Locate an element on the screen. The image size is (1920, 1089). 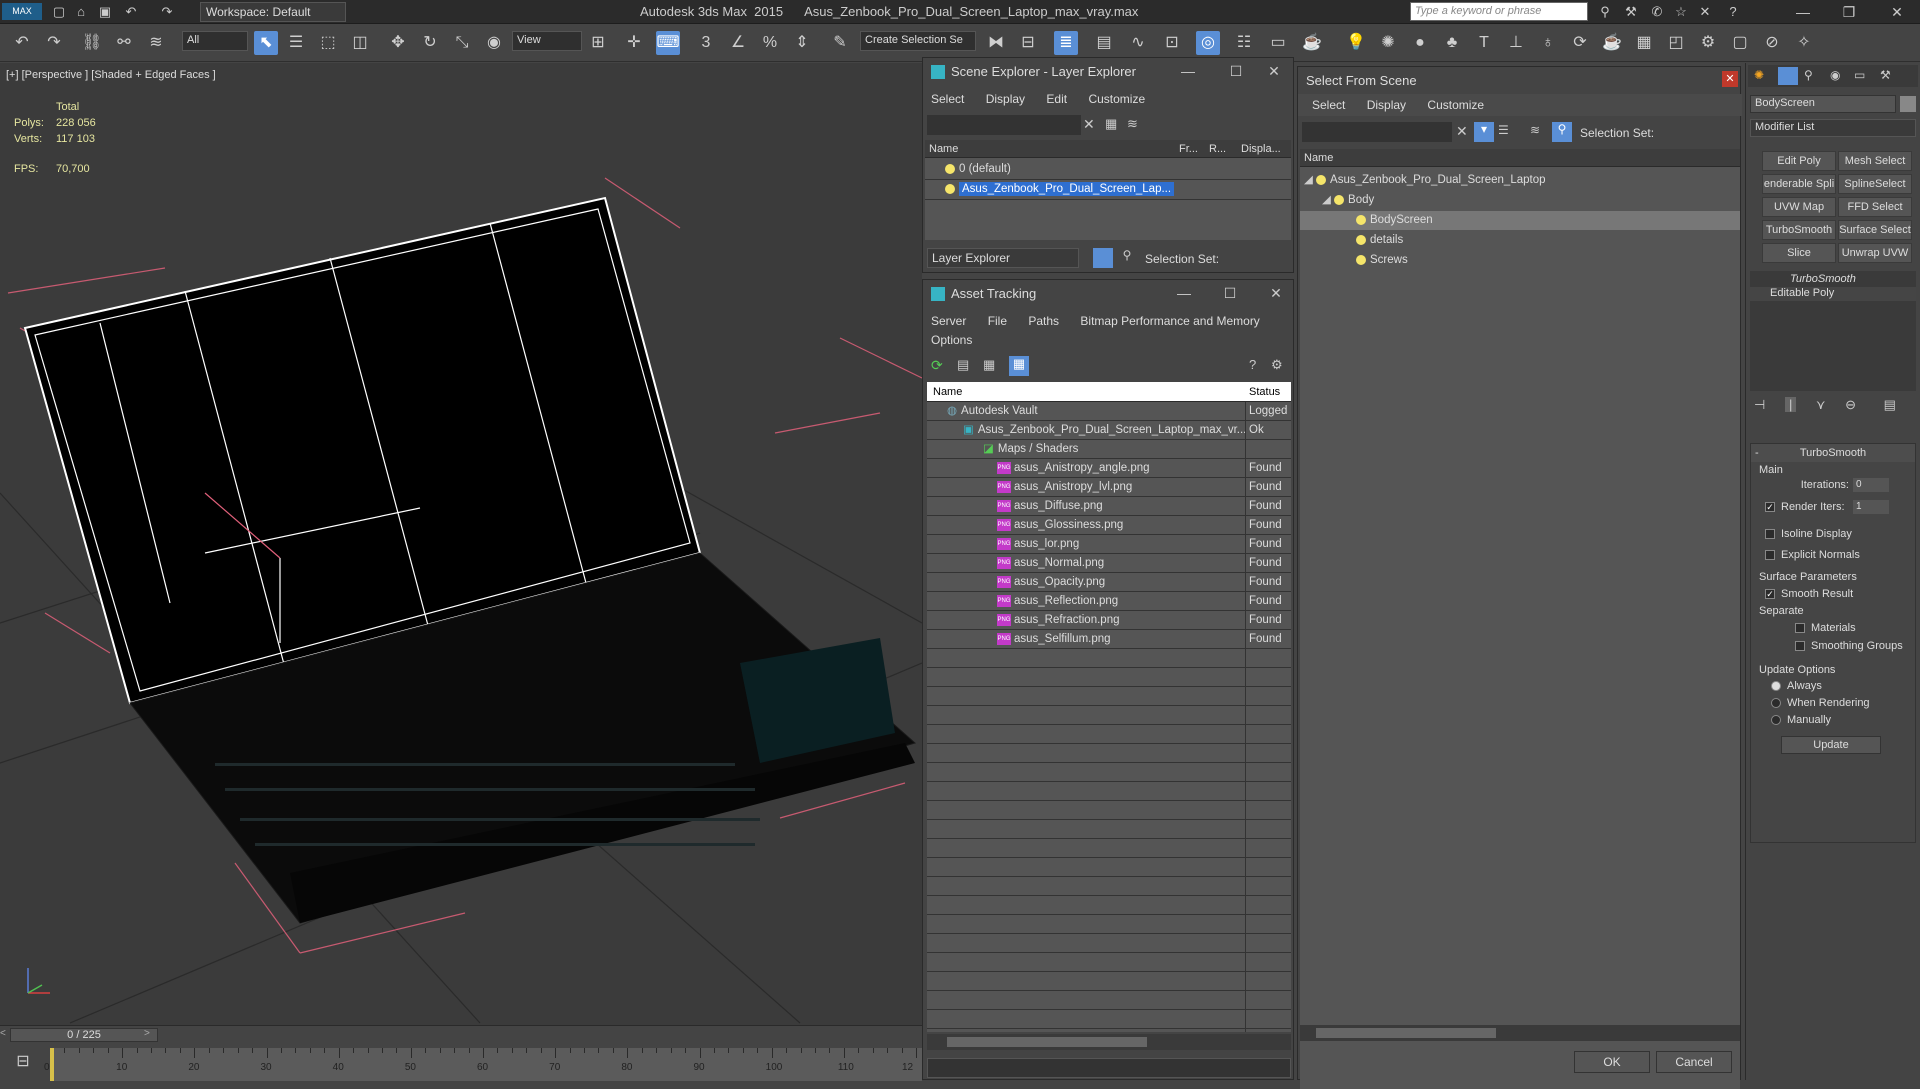
angle-snap-icon: ∠ is located at coordinates (738, 43).